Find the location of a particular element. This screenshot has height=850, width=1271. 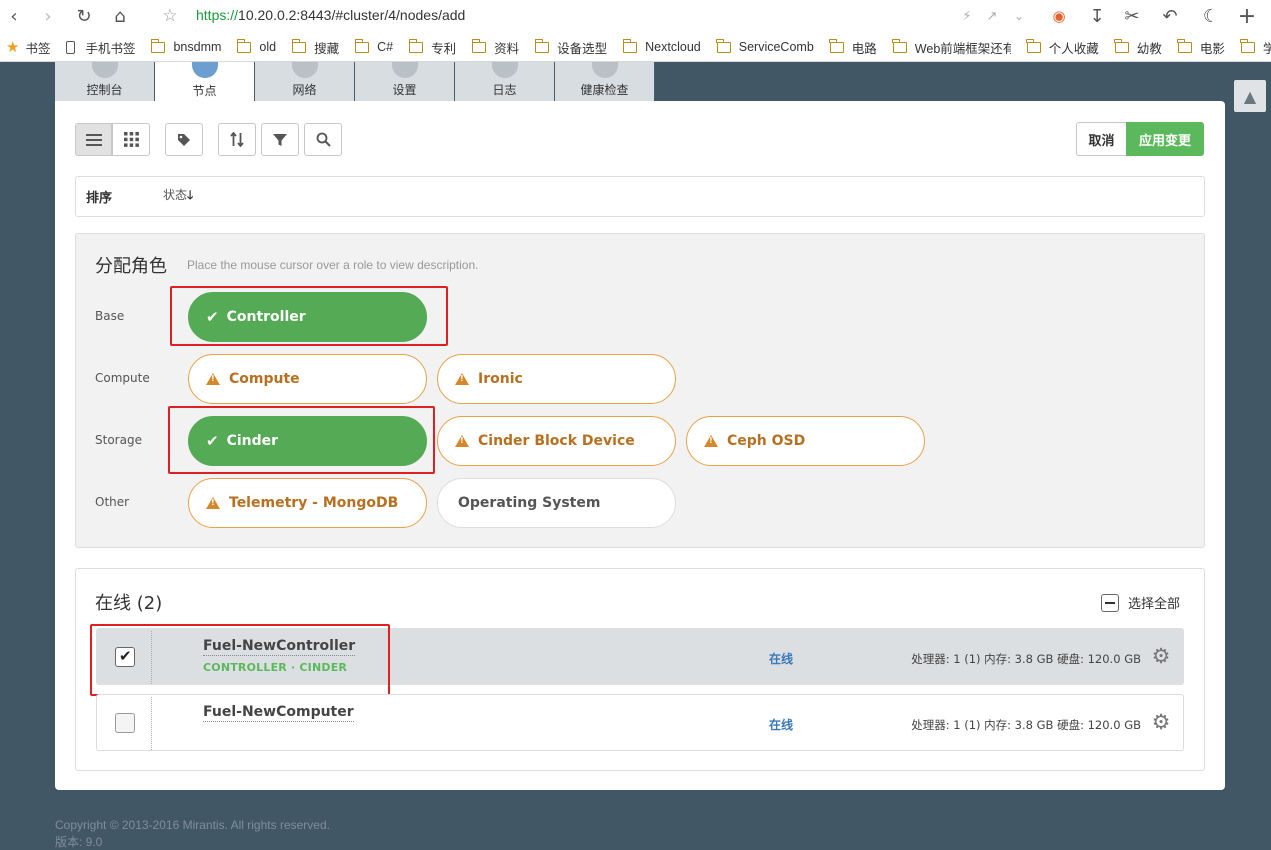

sort-icon is located at coordinates (237, 139).